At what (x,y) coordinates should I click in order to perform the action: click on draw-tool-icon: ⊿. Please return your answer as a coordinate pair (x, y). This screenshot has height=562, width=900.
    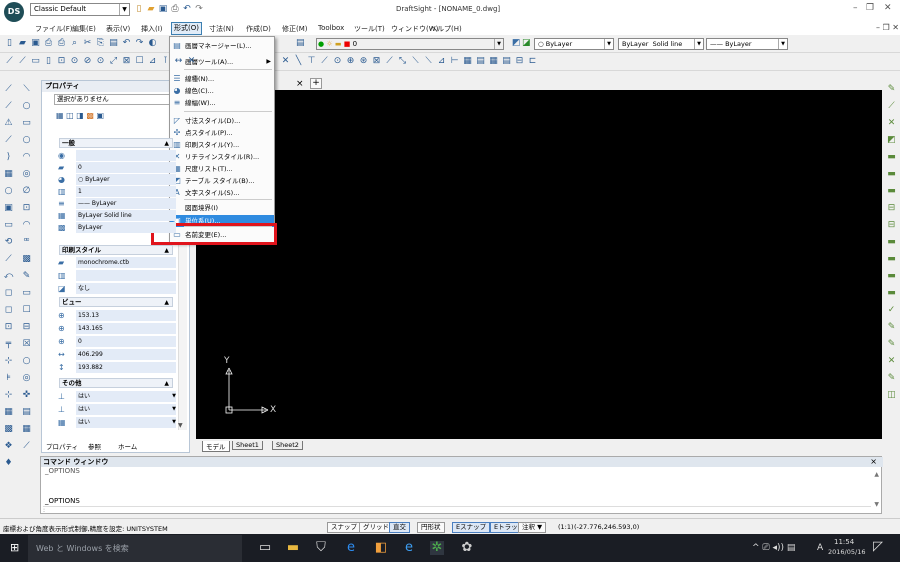
    Looking at the image, I should click on (152, 61).